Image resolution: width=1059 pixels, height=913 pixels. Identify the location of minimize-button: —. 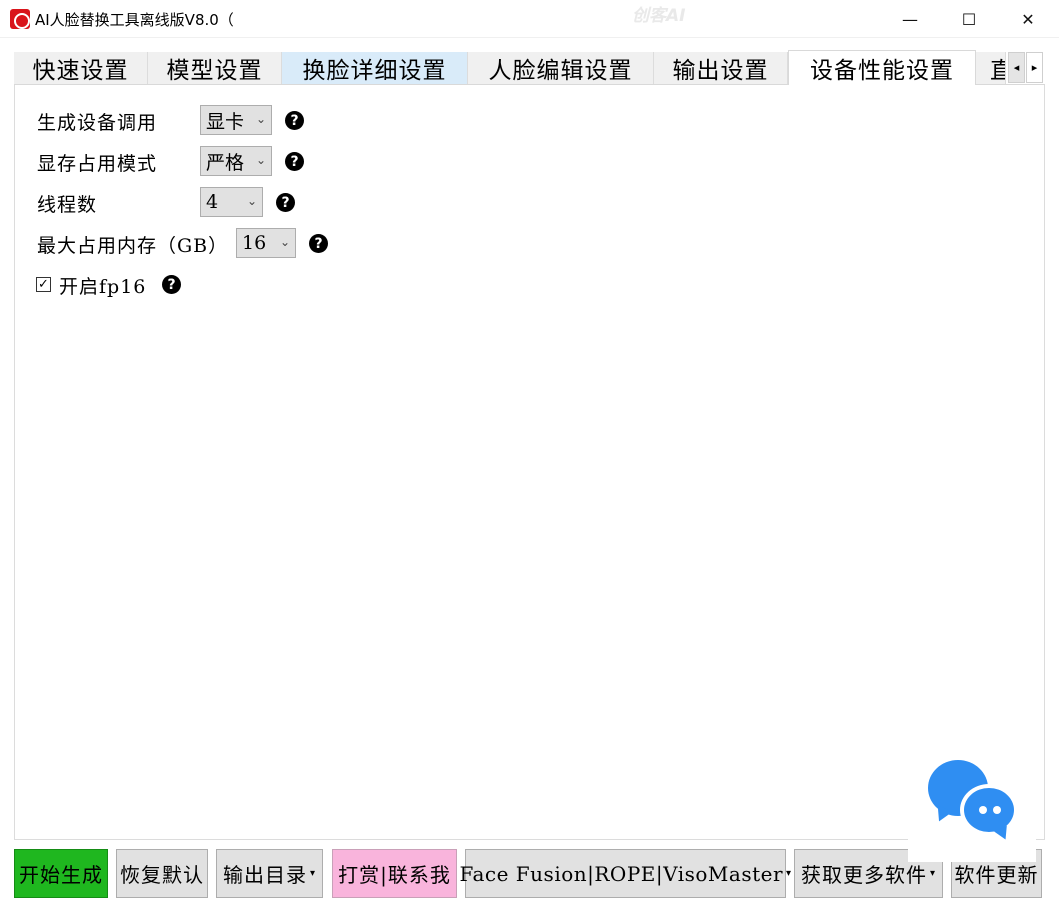
(910, 19).